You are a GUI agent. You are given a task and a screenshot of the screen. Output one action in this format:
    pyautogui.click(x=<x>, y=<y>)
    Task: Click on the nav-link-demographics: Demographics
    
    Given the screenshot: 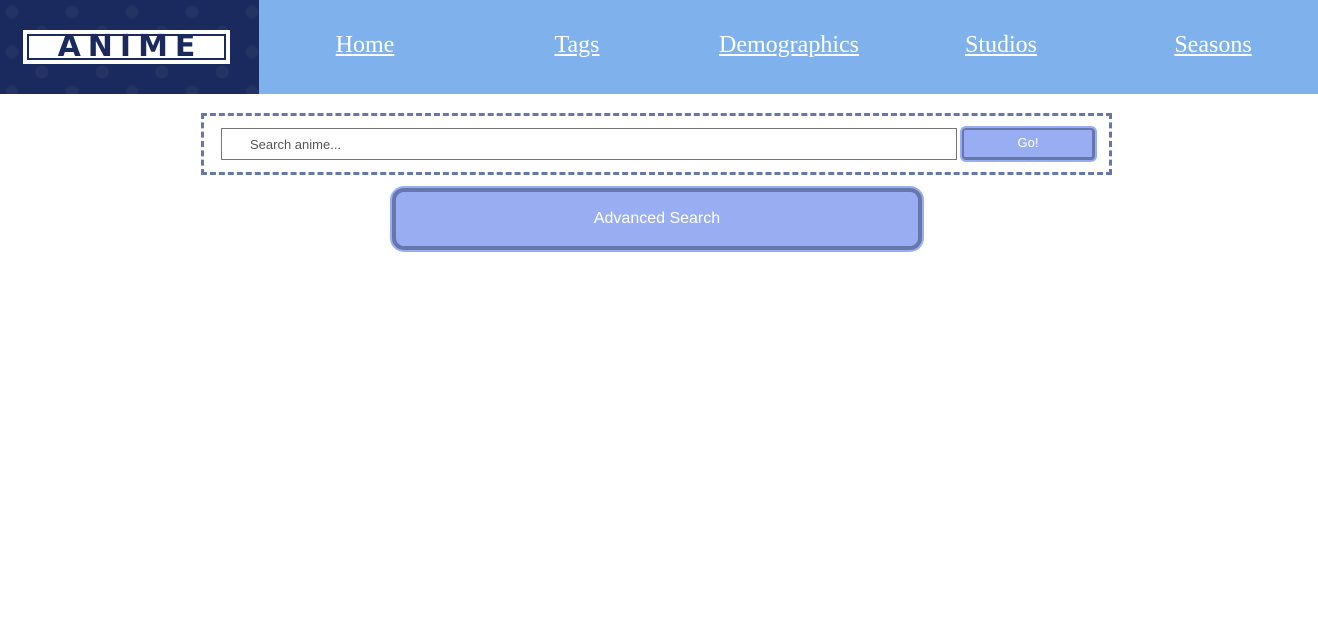 What is the action you would take?
    pyautogui.click(x=789, y=45)
    